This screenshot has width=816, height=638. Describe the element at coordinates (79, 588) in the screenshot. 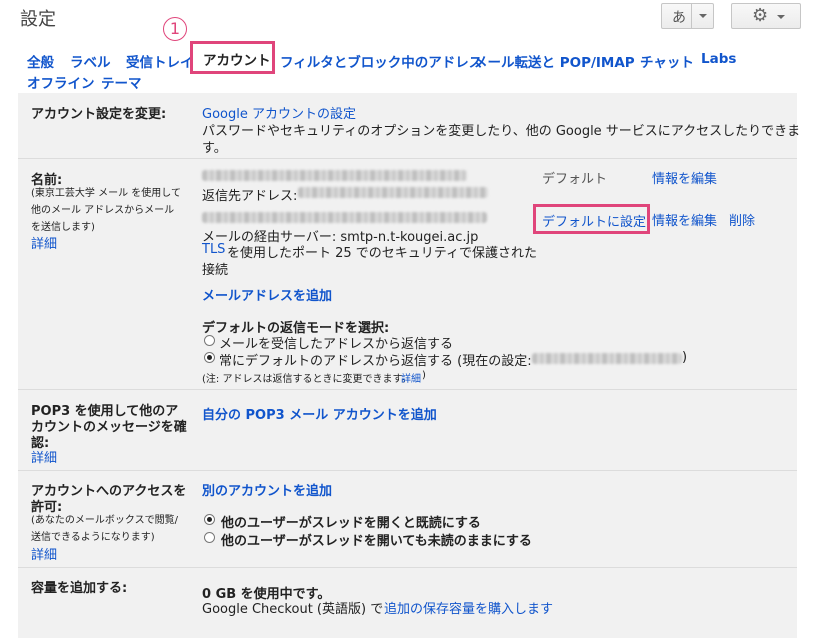

I see `storage-label: 容量を追加する:` at that location.